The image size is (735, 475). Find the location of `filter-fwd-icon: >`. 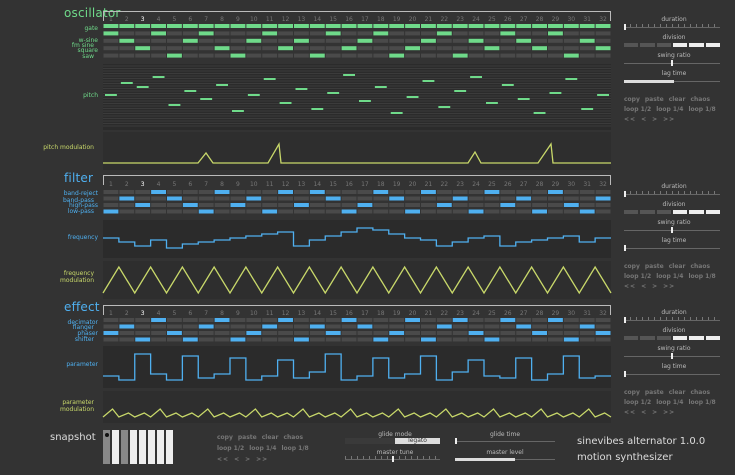

filter-fwd-icon: > is located at coordinates (655, 286).